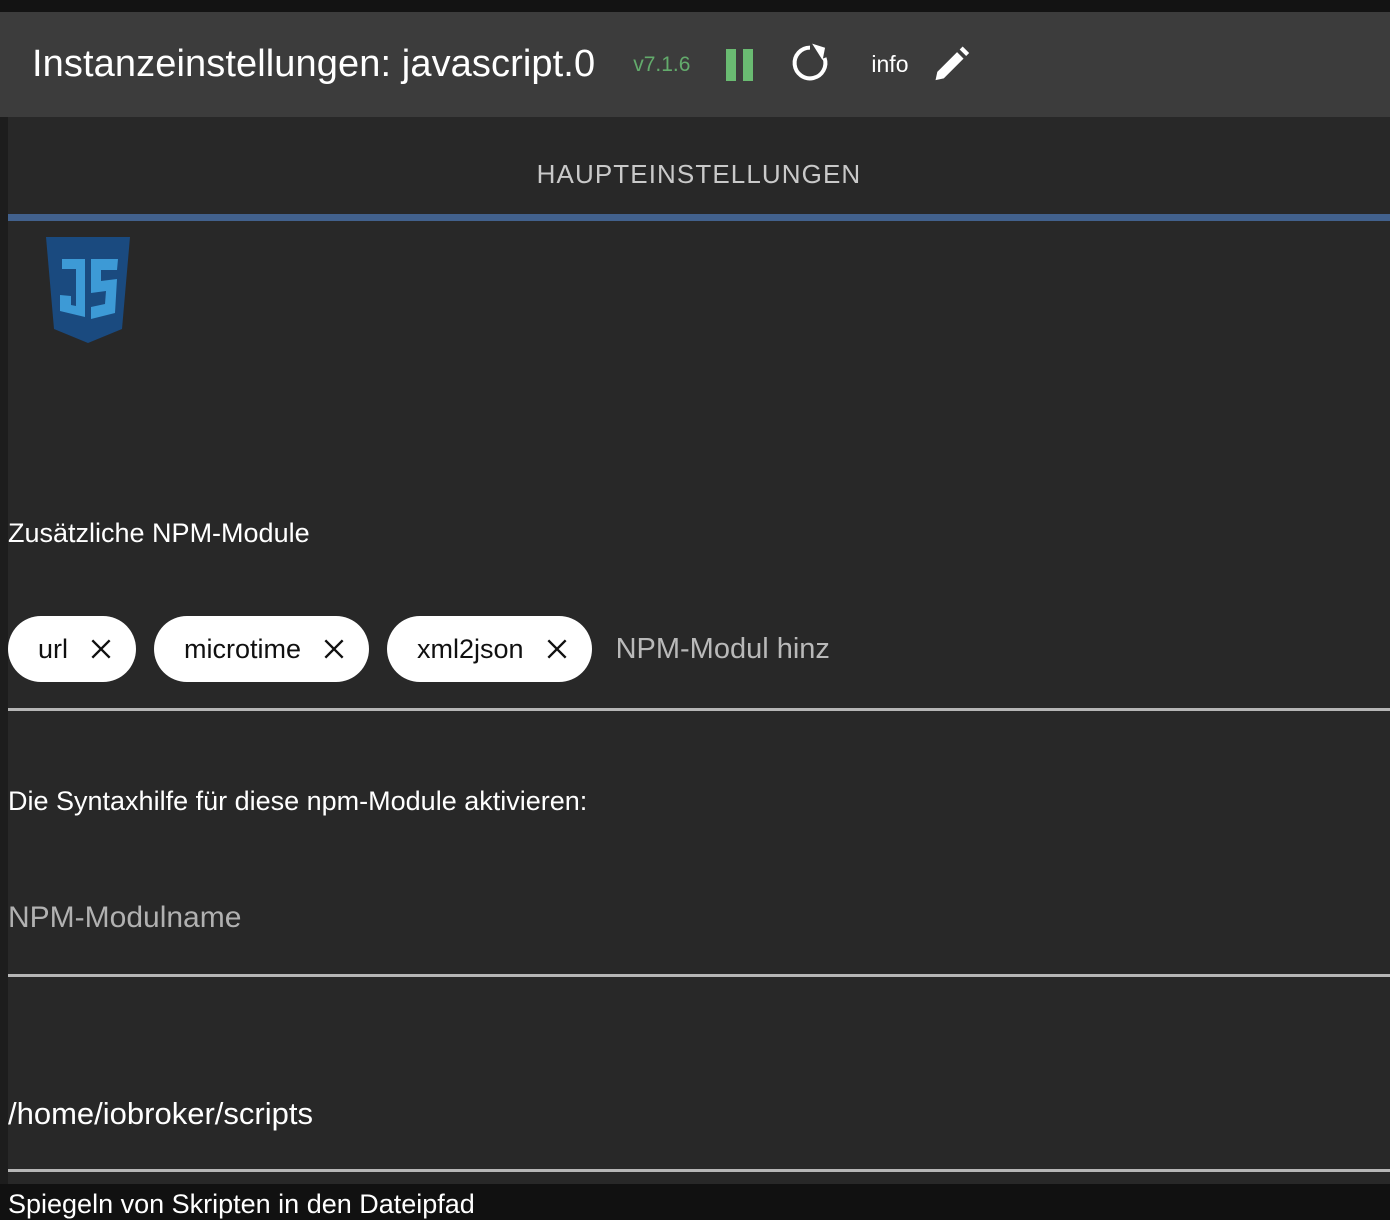 The image size is (1390, 1220). I want to click on syntax-help-input-placeholder: NPM-Modulname, so click(125, 917).